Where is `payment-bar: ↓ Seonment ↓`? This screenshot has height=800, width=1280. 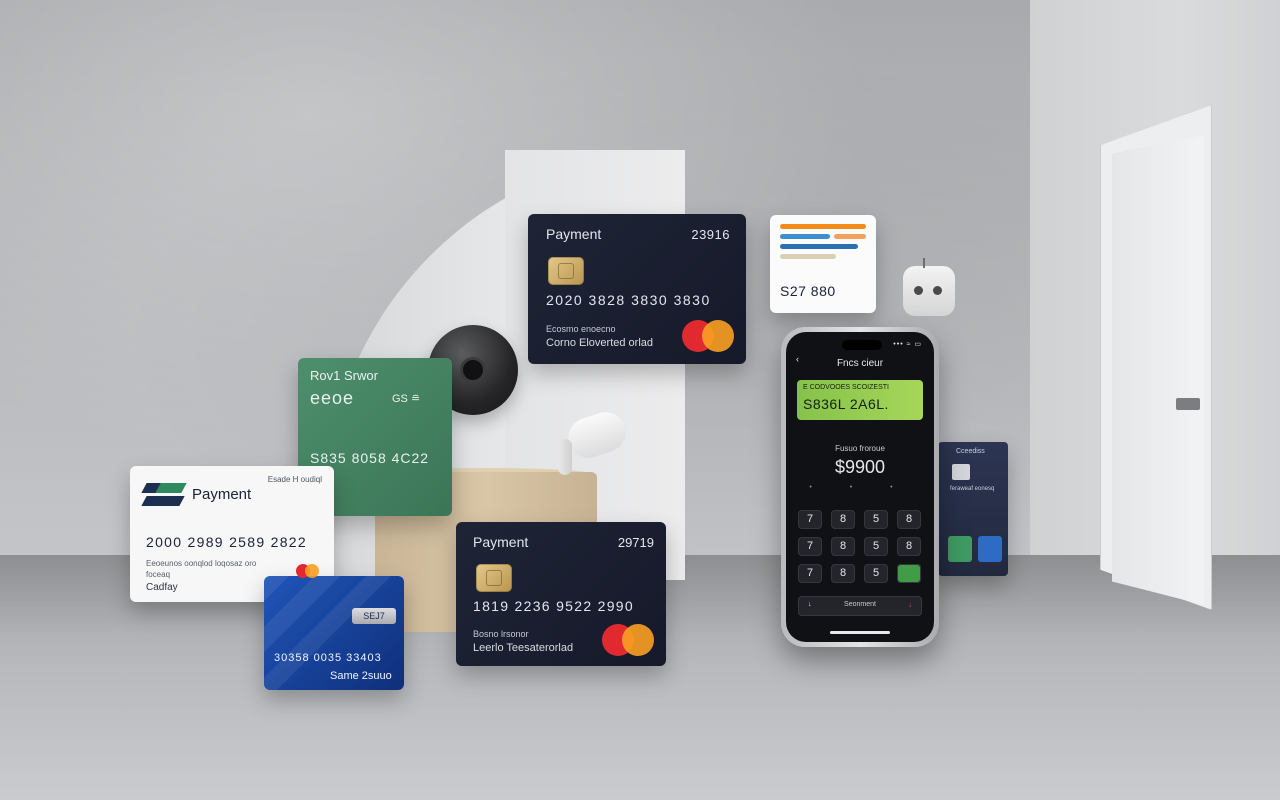
payment-bar: ↓ Seonment ↓ is located at coordinates (860, 606).